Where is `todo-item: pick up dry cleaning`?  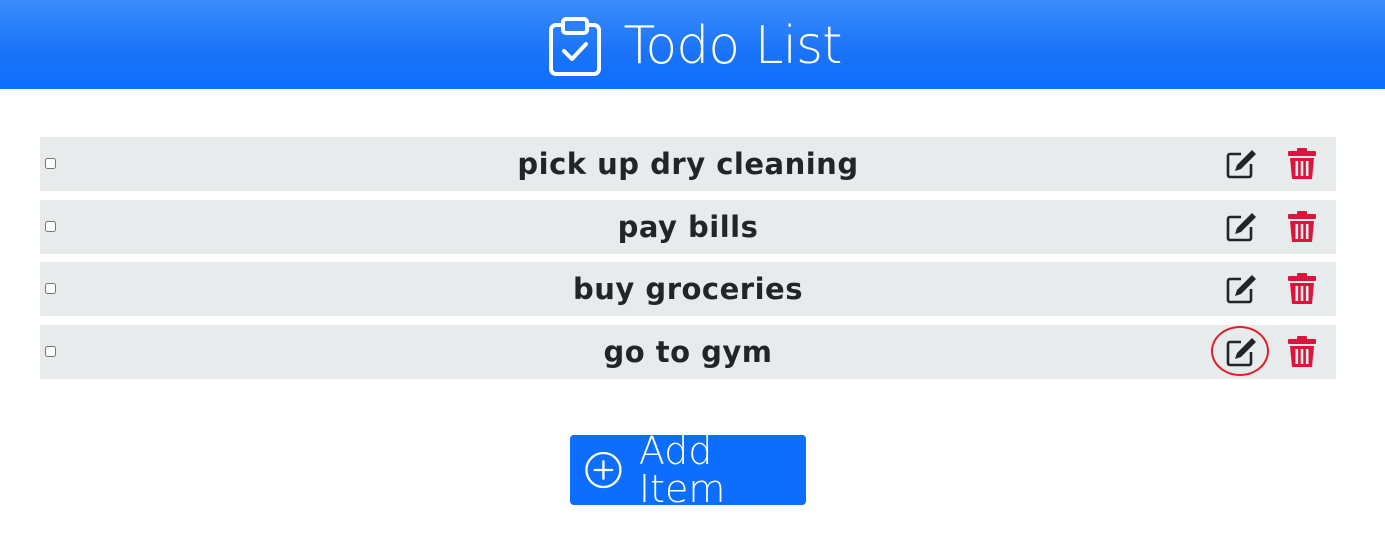
todo-item: pick up dry cleaning is located at coordinates (688, 164).